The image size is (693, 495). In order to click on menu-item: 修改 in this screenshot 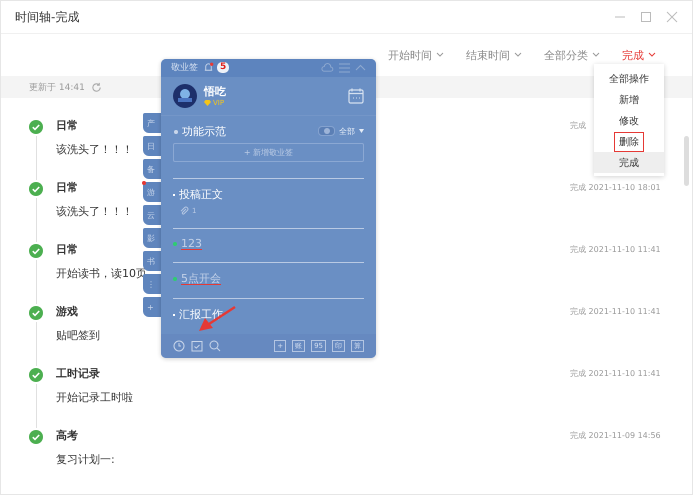, I will do `click(629, 120)`.